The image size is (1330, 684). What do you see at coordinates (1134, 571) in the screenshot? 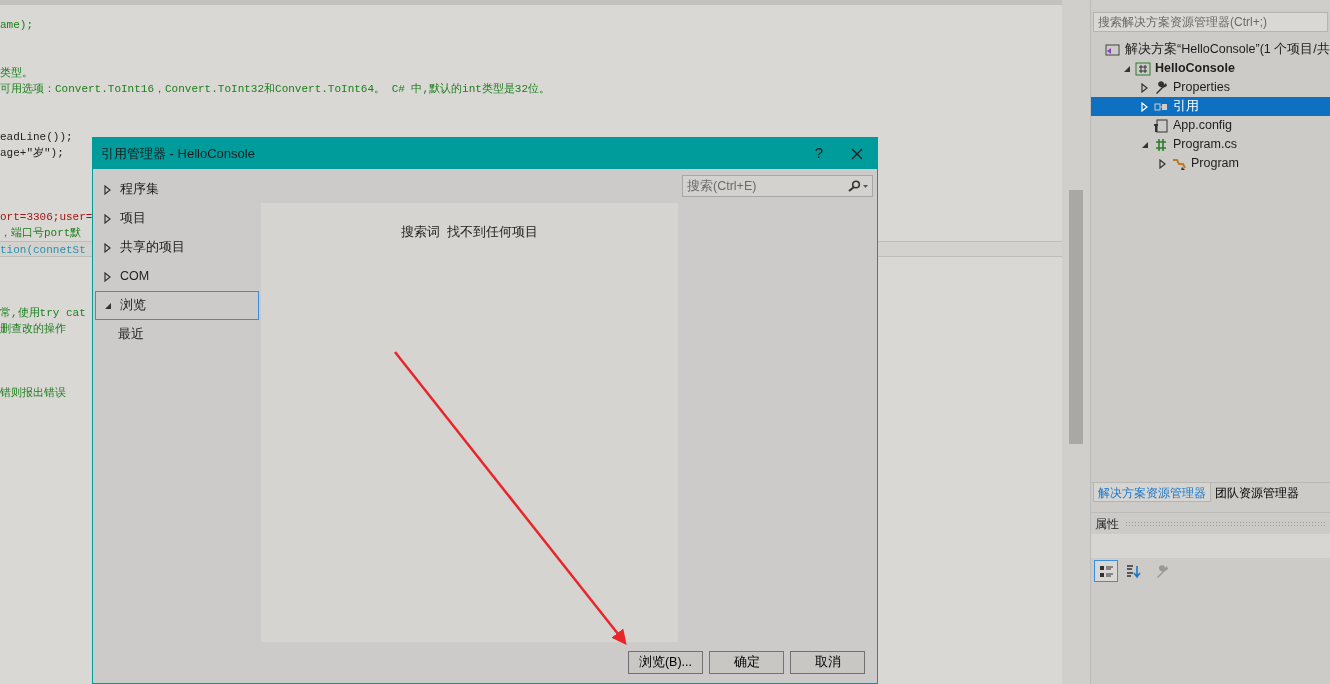
I see `sort-alphabetical-icon` at bounding box center [1134, 571].